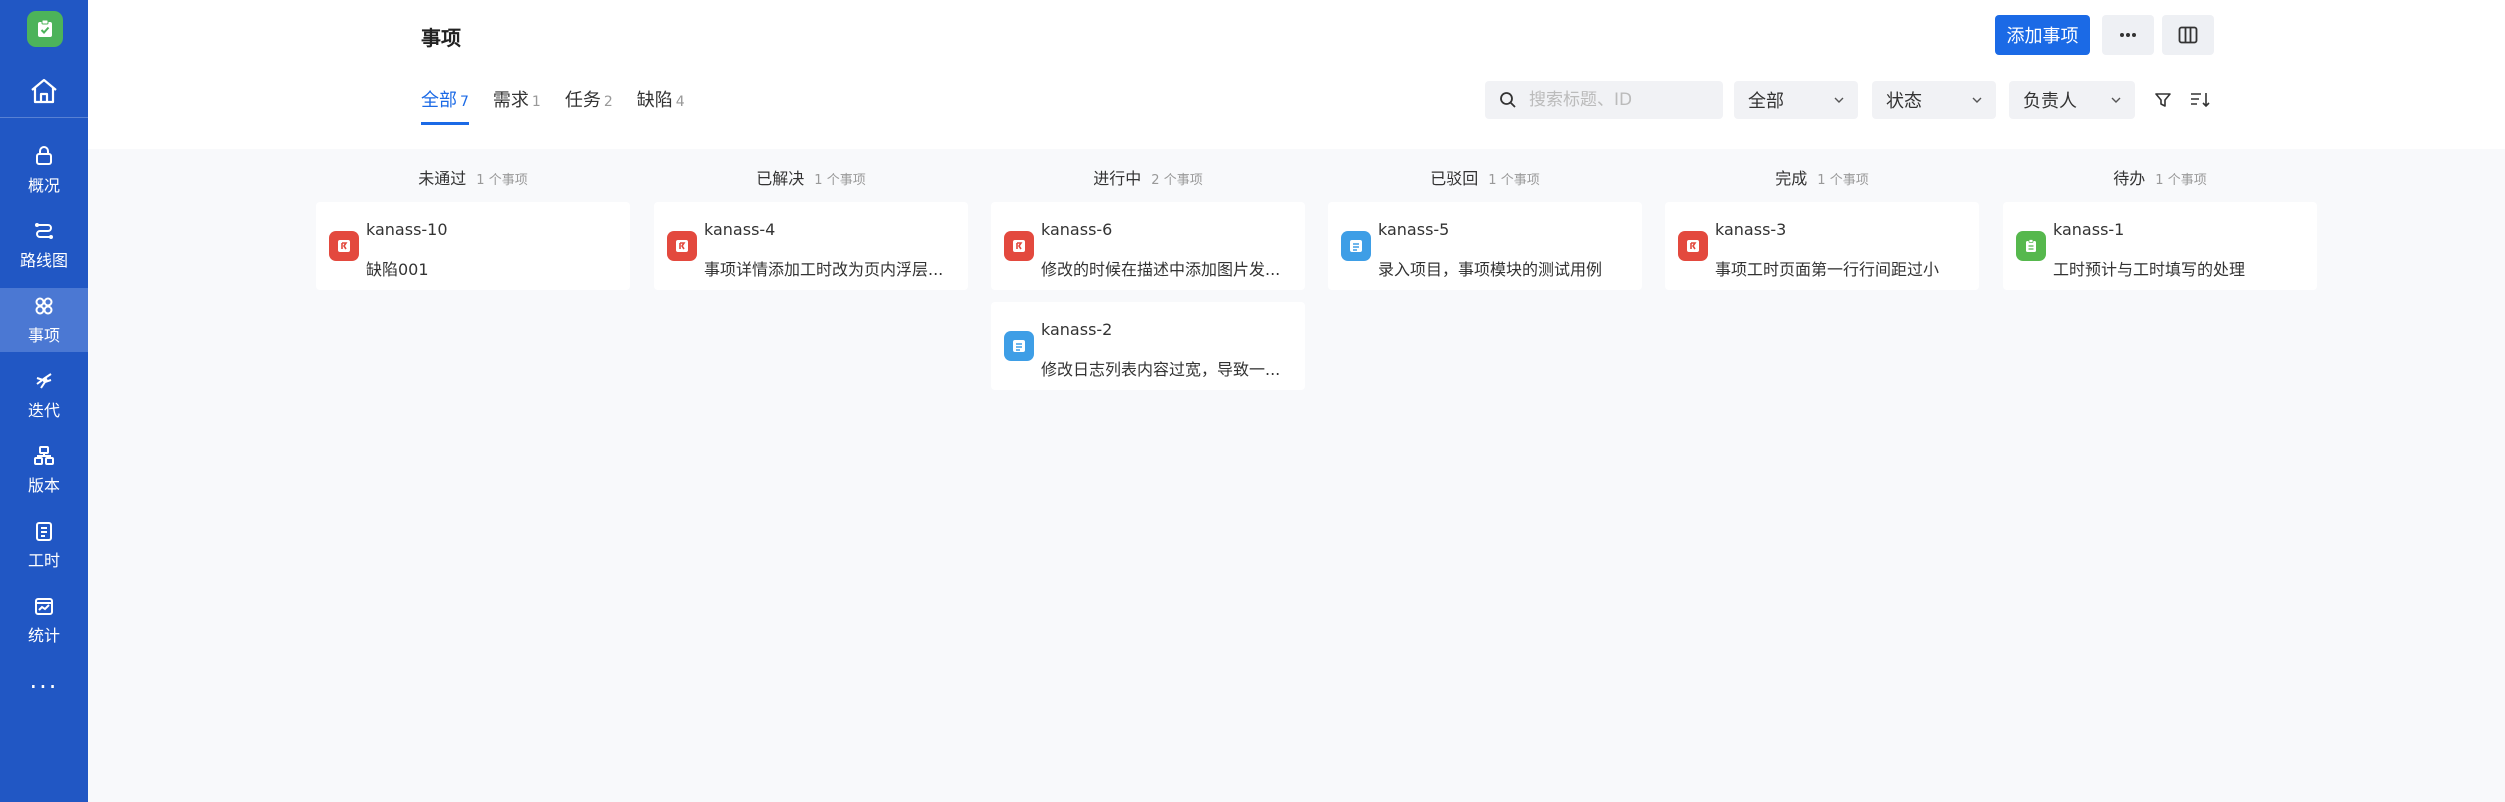 The image size is (2505, 802). I want to click on search-box, so click(1604, 100).